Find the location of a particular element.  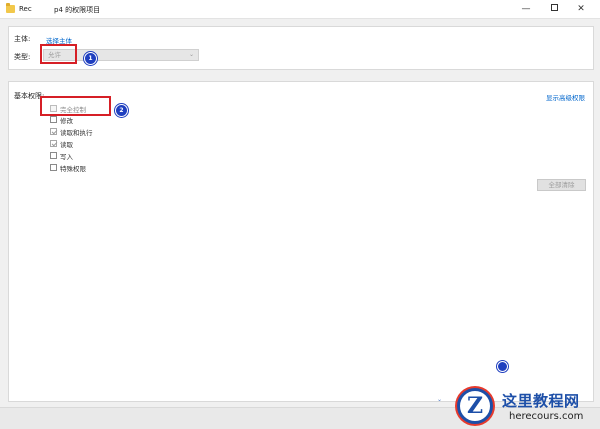

permission-special: 特殊权限 is located at coordinates (68, 168).